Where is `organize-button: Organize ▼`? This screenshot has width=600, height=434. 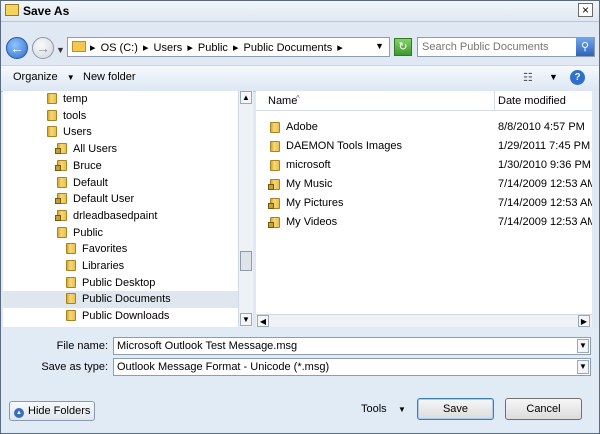
organize-button: Organize ▼ is located at coordinates (44, 77).